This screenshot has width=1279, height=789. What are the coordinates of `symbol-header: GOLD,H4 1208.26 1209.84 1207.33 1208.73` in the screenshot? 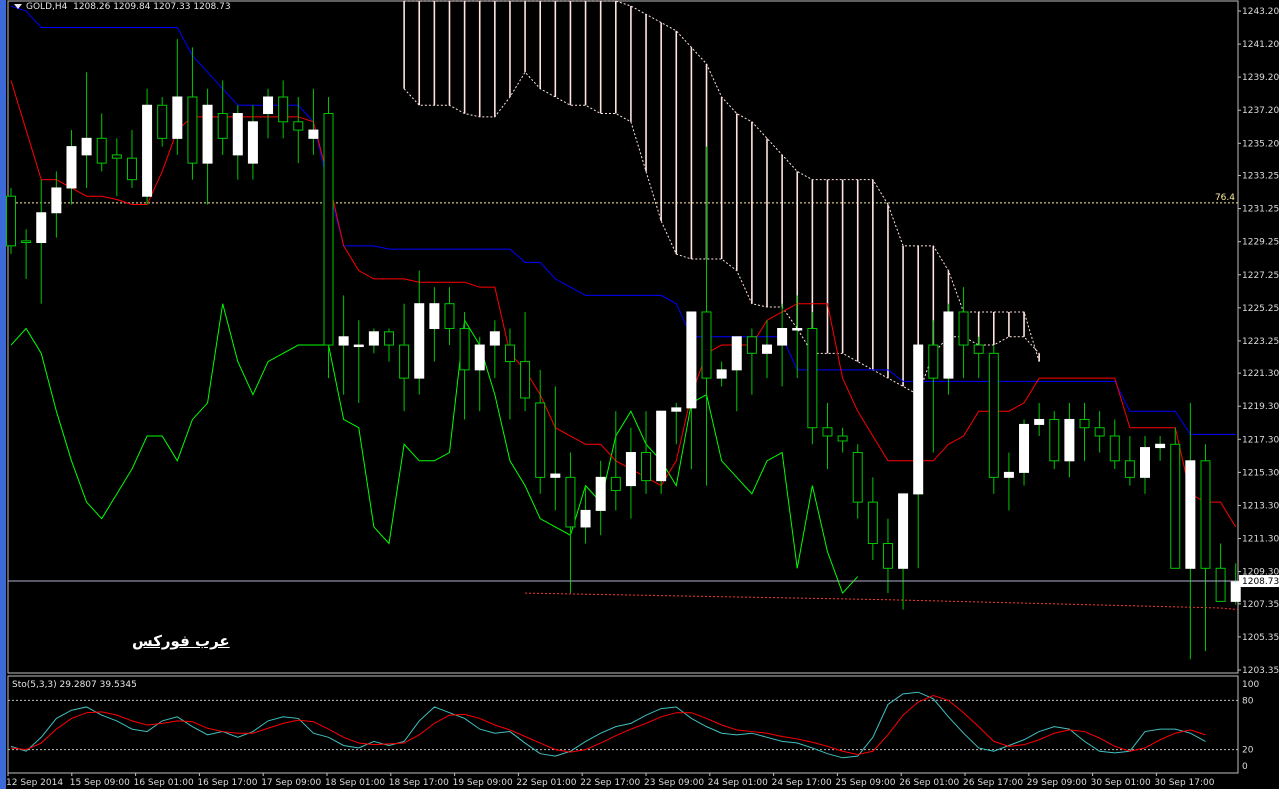 It's located at (122, 7).